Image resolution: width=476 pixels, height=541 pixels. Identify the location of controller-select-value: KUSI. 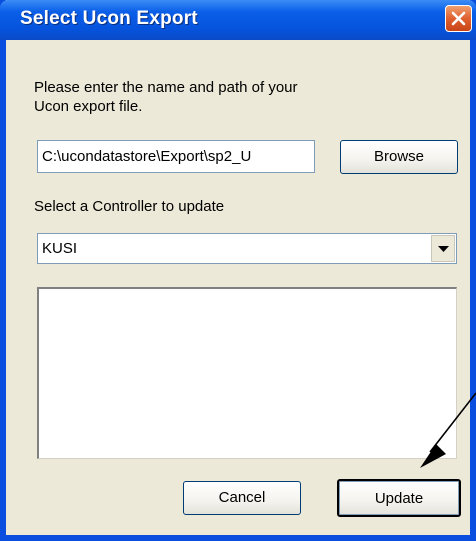
(60, 248).